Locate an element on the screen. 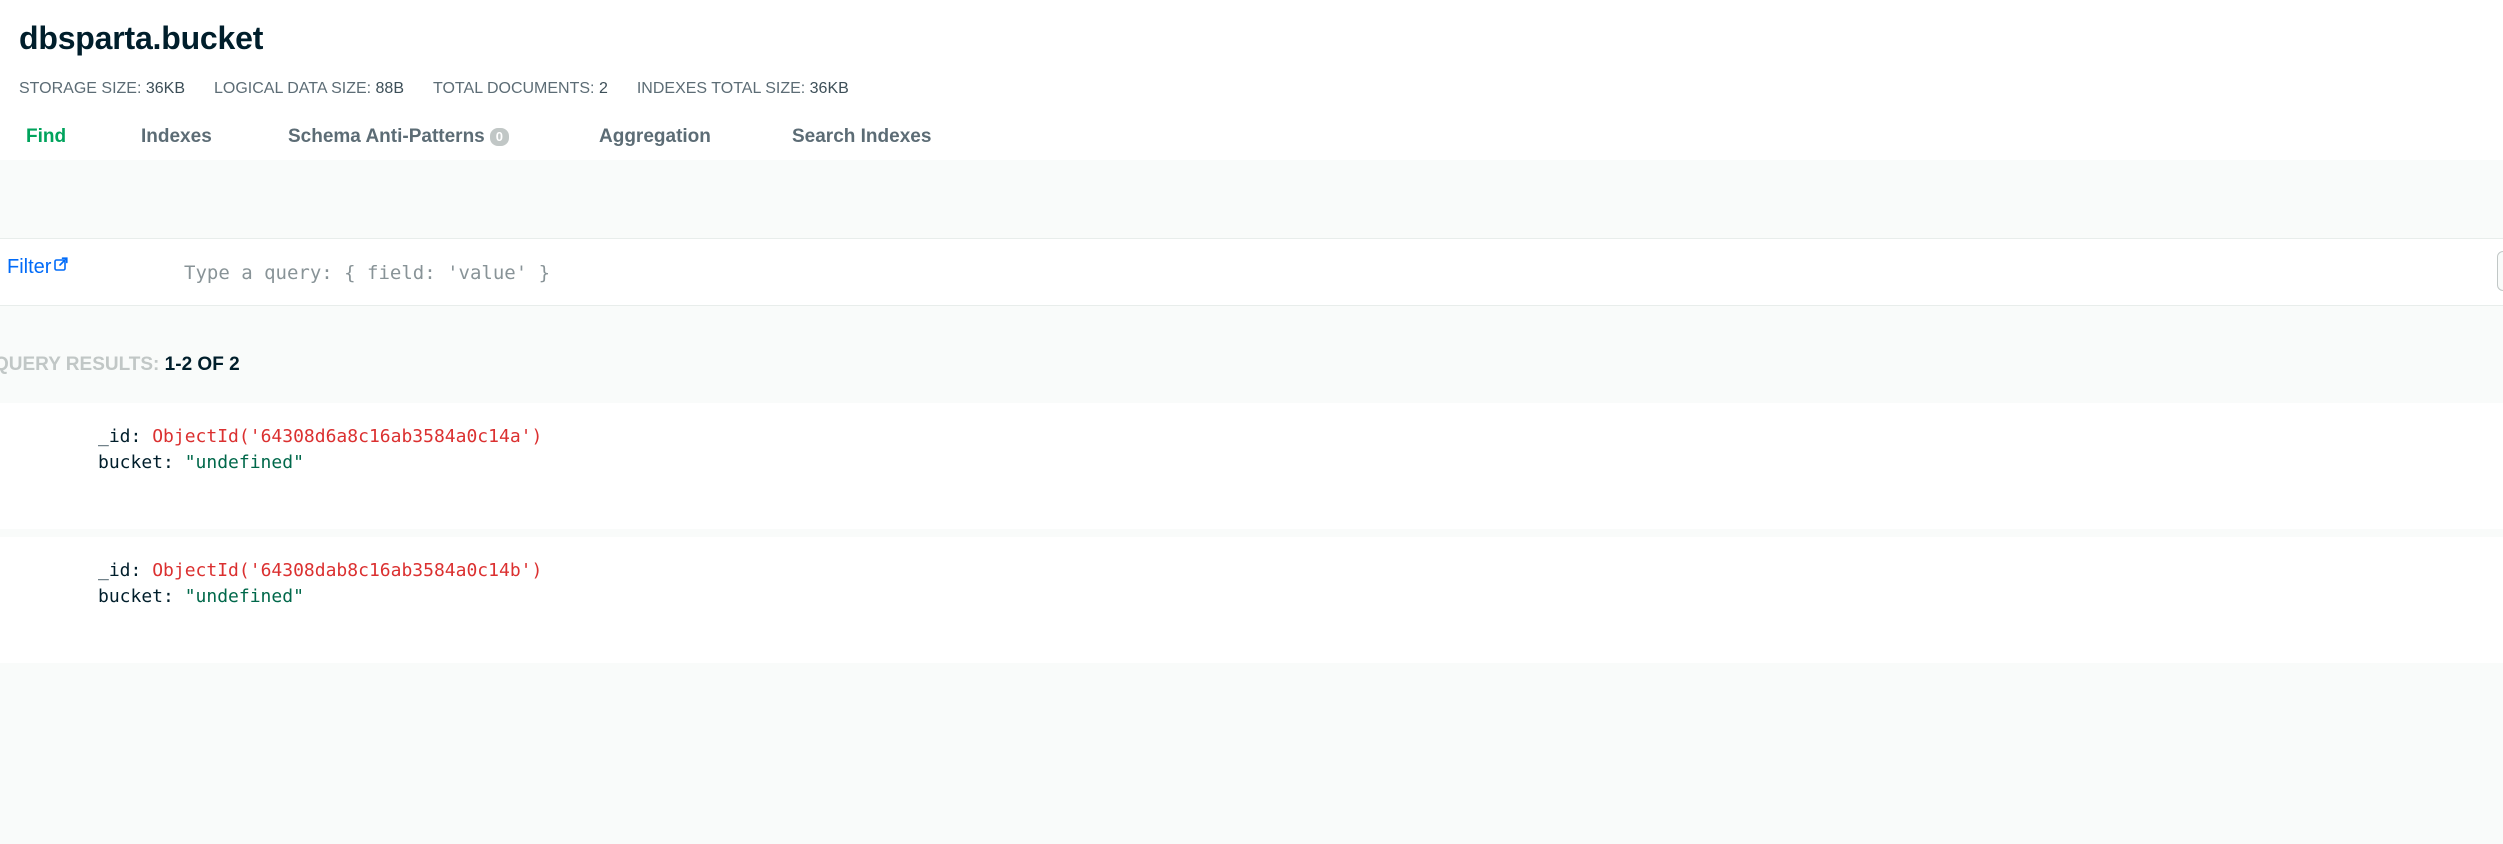 Image resolution: width=2503 pixels, height=844 pixels. query-results-header: QUERY RESULTS: 1-2 OF 2 is located at coordinates (120, 365).